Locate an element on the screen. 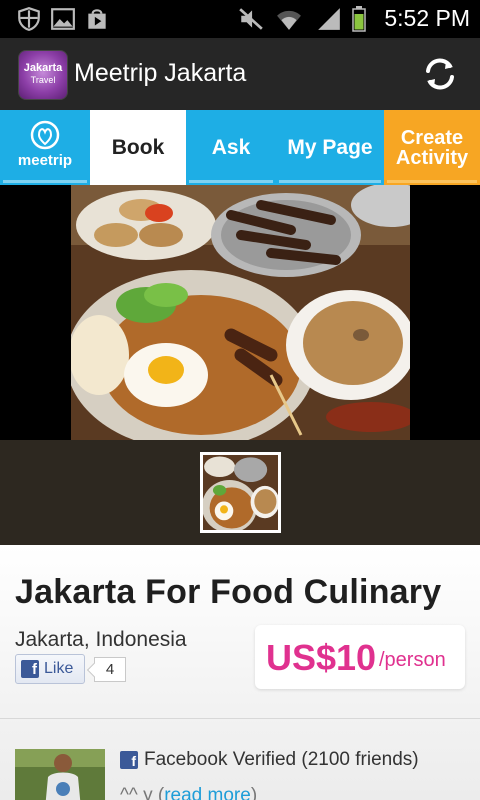 This screenshot has height=800, width=480. app-icon-text-line2: Travel is located at coordinates (43, 80).